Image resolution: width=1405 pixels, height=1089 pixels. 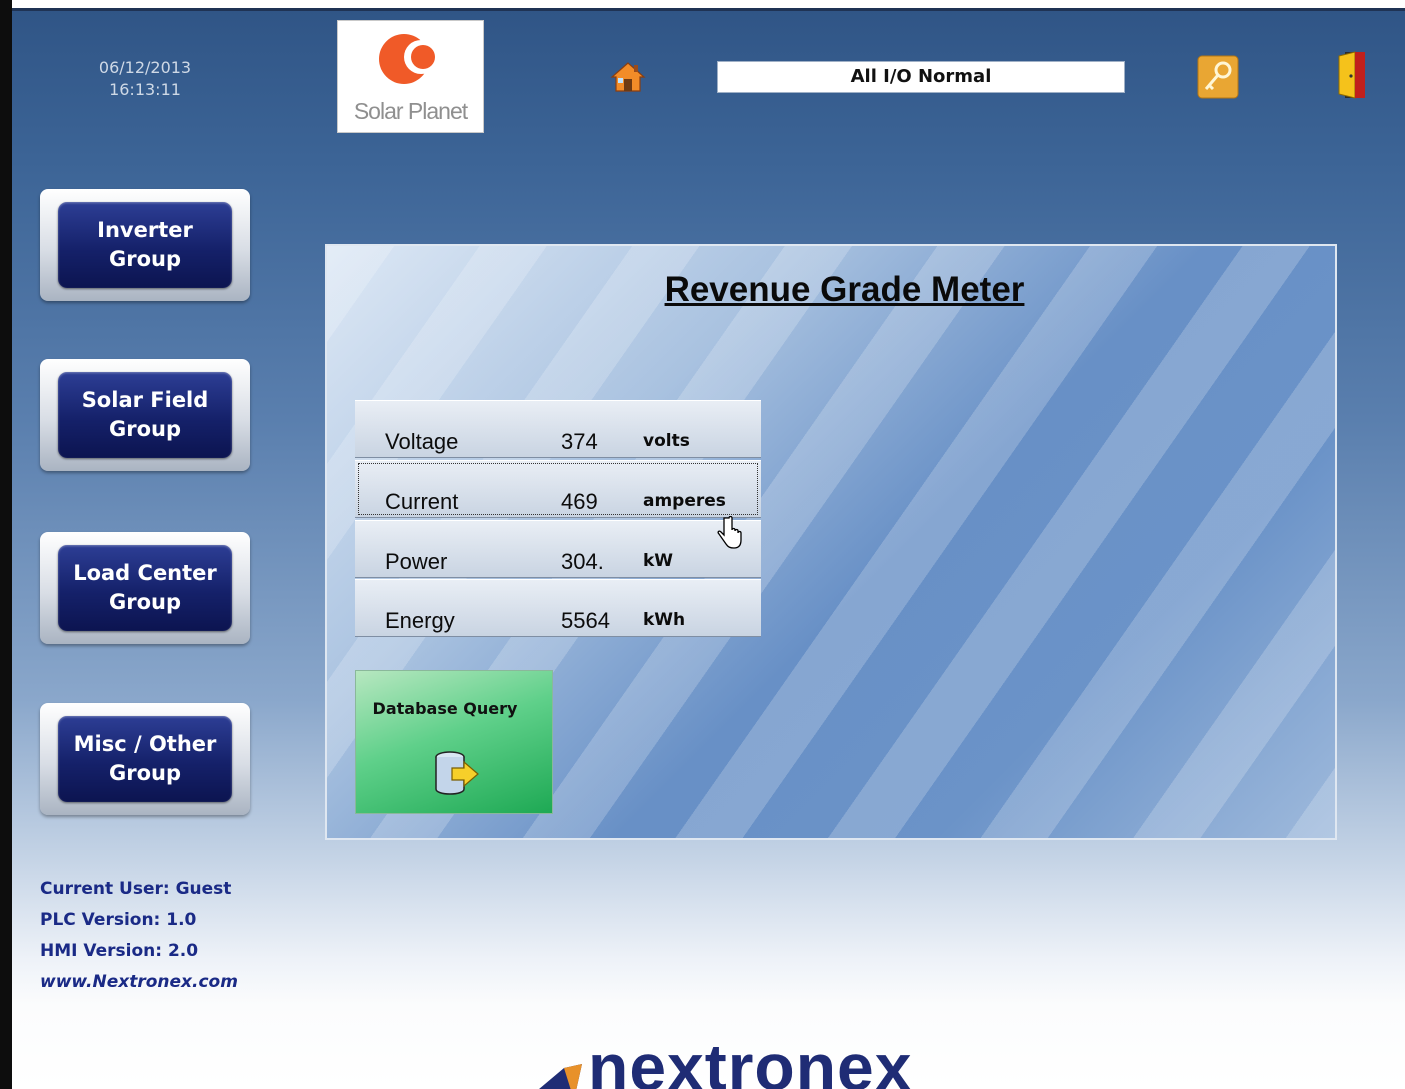 I want to click on window-top-line, so click(x=708, y=9).